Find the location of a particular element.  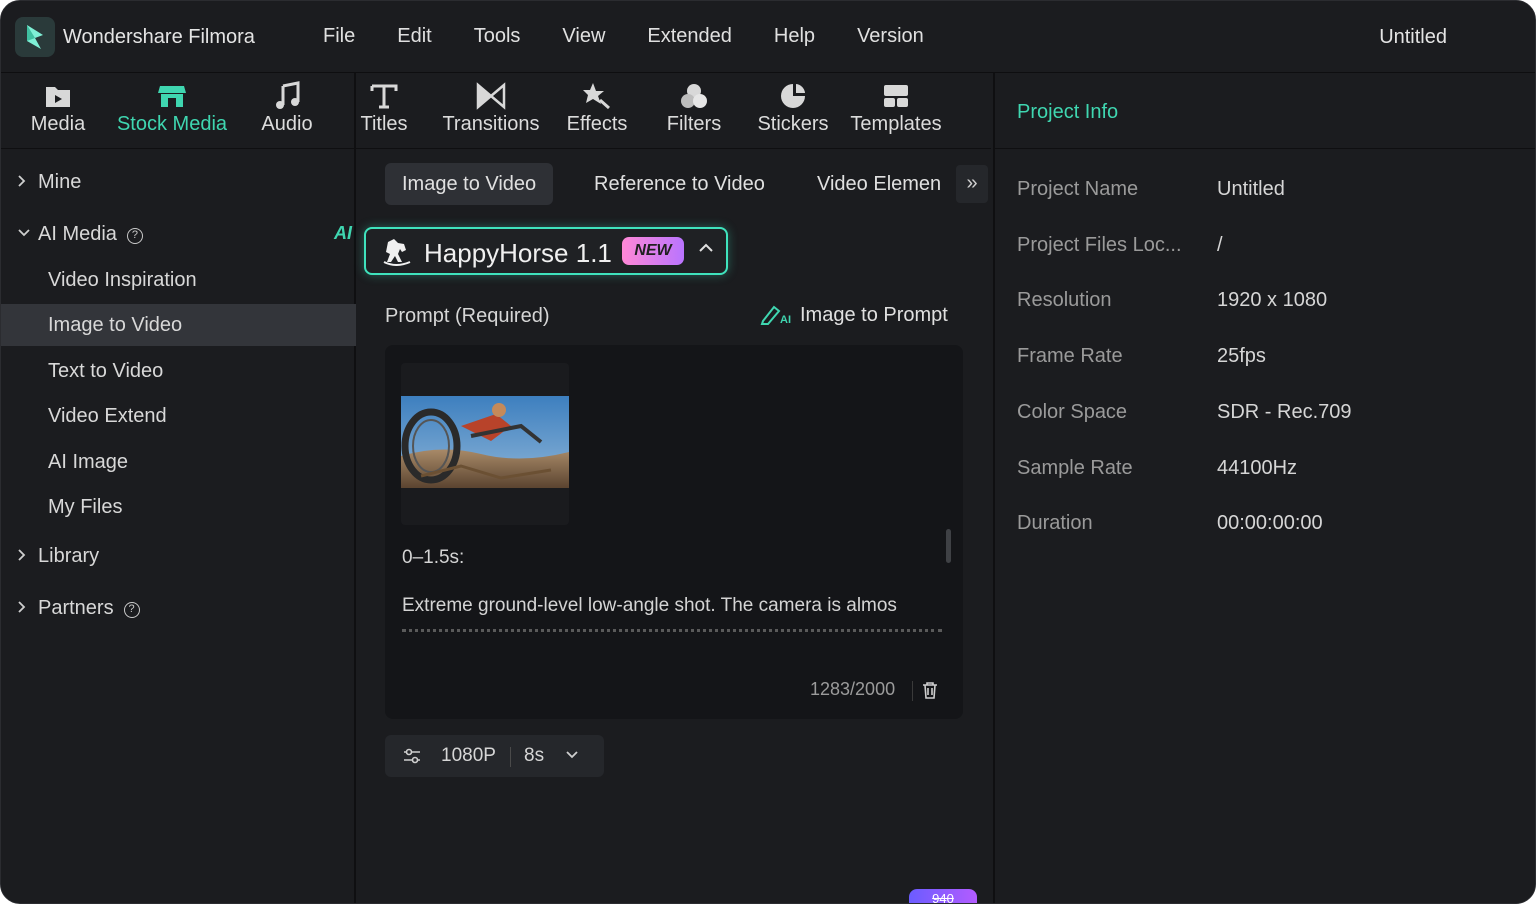

sidebar-item-partners: Partners? is located at coordinates (178, 608).